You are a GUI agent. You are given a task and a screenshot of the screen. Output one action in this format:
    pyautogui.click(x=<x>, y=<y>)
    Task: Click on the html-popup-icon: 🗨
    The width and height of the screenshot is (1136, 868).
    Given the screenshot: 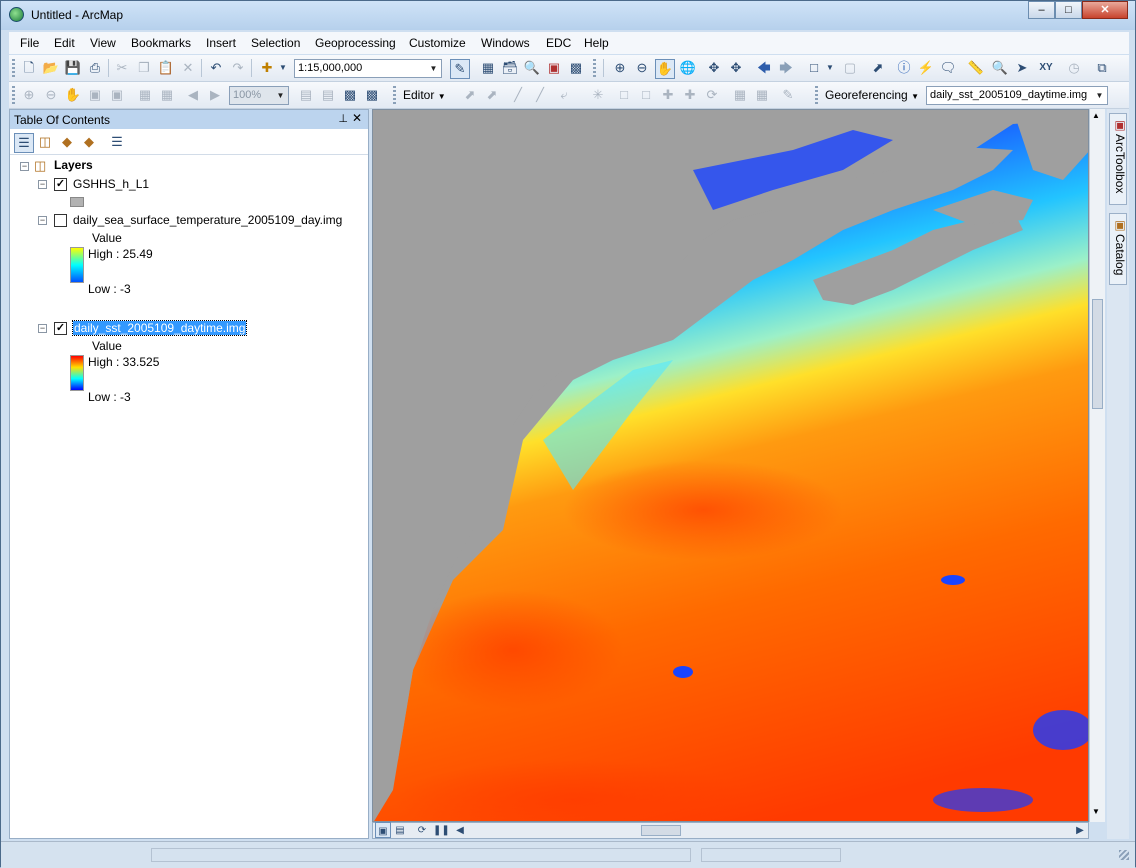 What is the action you would take?
    pyautogui.click(x=948, y=68)
    